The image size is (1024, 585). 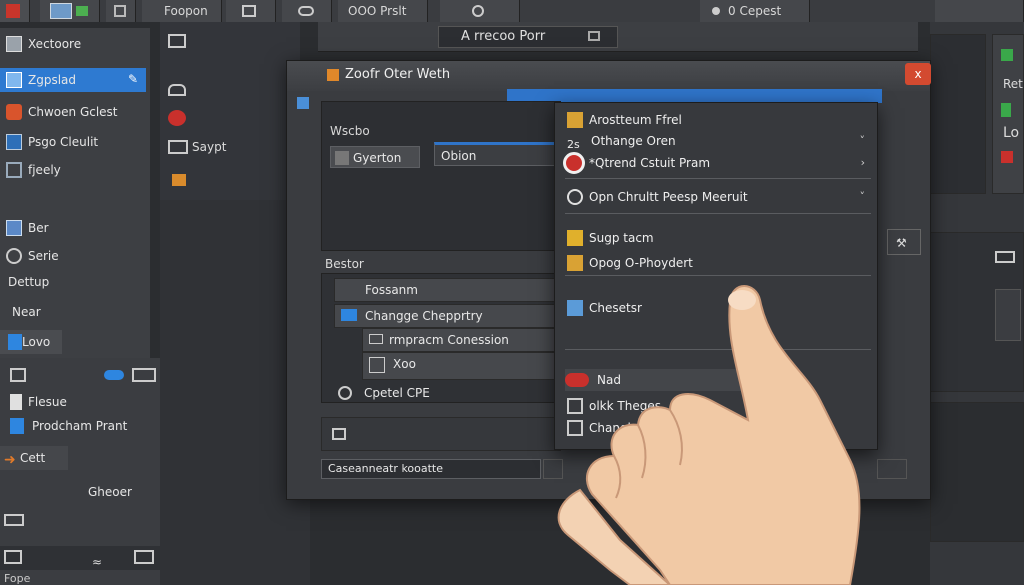 What do you see at coordinates (73, 112) in the screenshot?
I see `sidebar-item-chwoen-gclest: Chwoen Gclest` at bounding box center [73, 112].